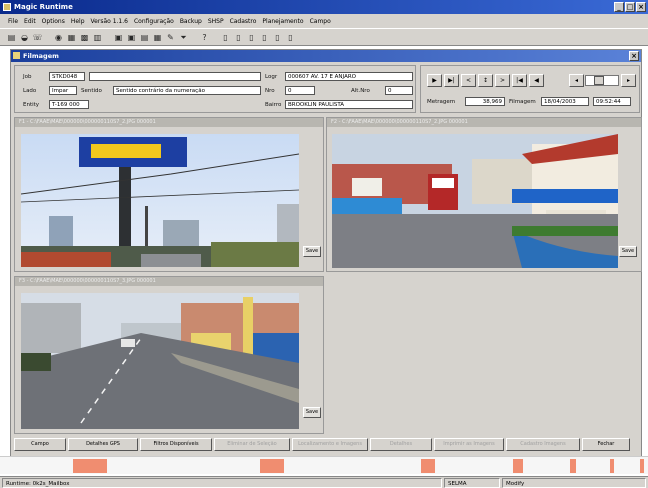  Describe the element at coordinates (434, 80) in the screenshot. I see `play-button: ▶` at that location.